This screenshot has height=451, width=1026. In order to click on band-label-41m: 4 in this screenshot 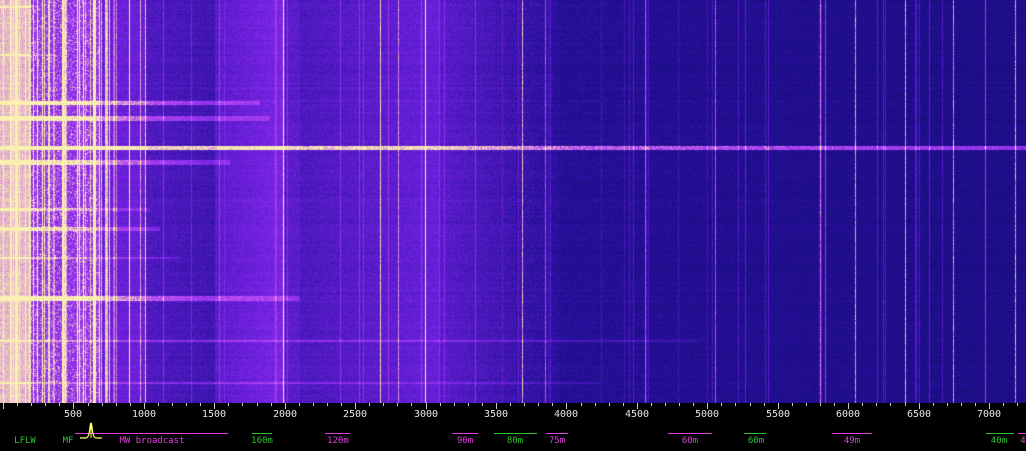, I will do `click(1022, 441)`.